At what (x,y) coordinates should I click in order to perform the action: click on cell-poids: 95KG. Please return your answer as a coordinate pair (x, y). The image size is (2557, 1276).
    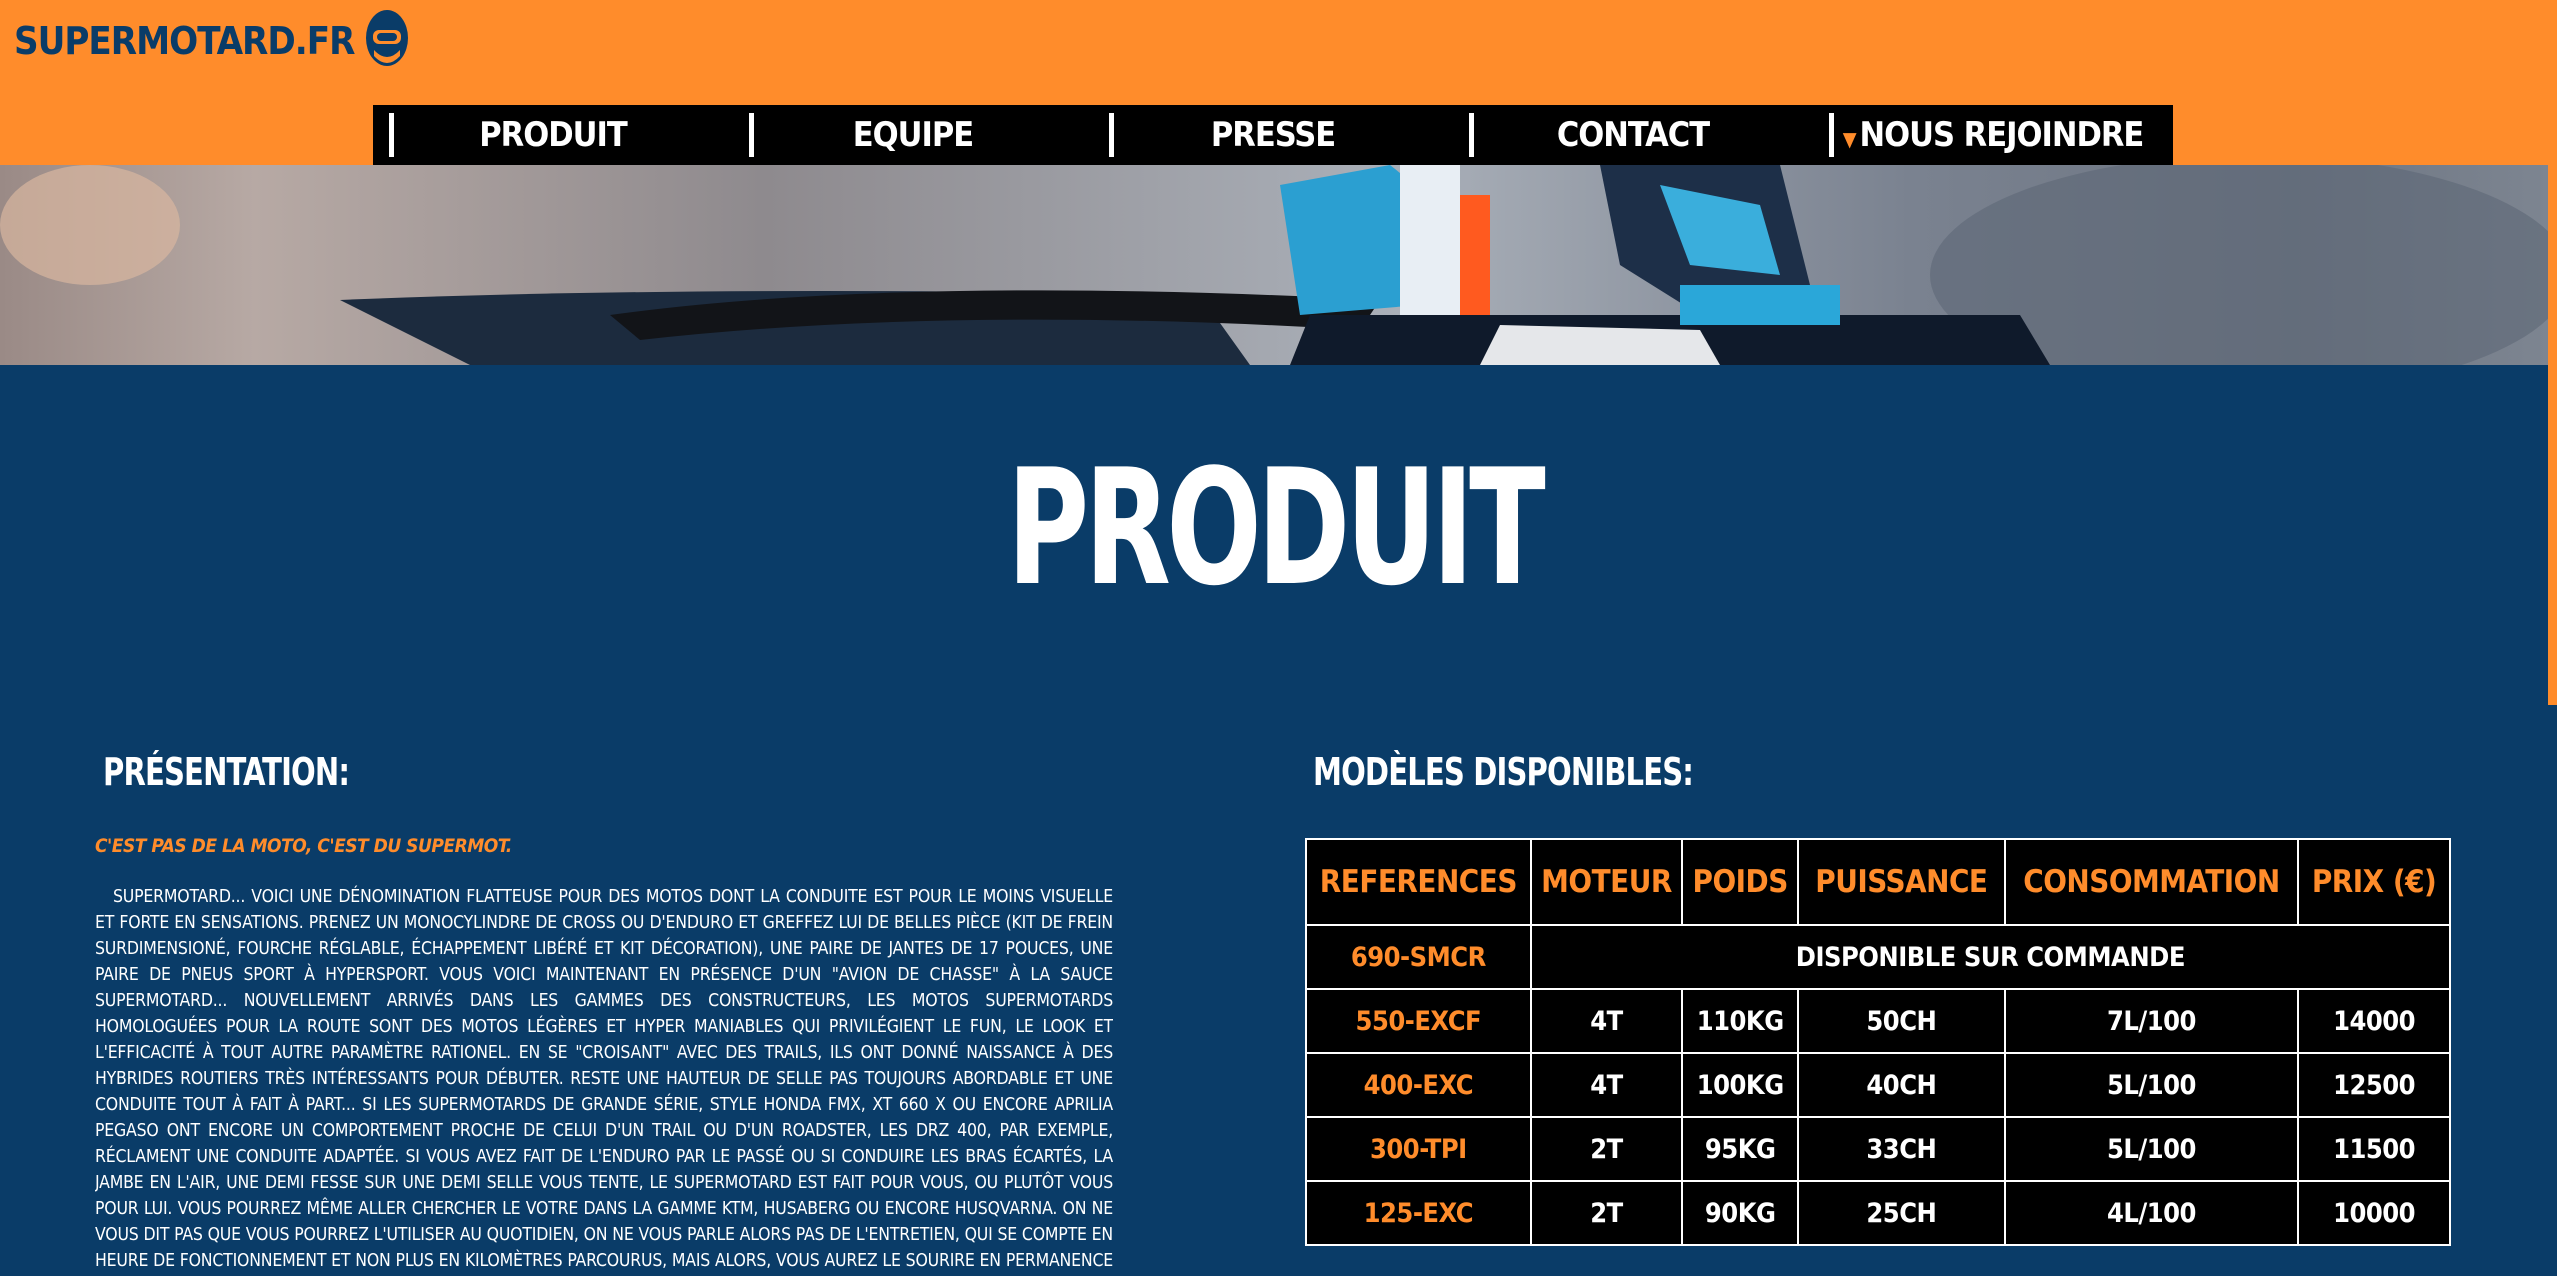
    Looking at the image, I should click on (1740, 1149).